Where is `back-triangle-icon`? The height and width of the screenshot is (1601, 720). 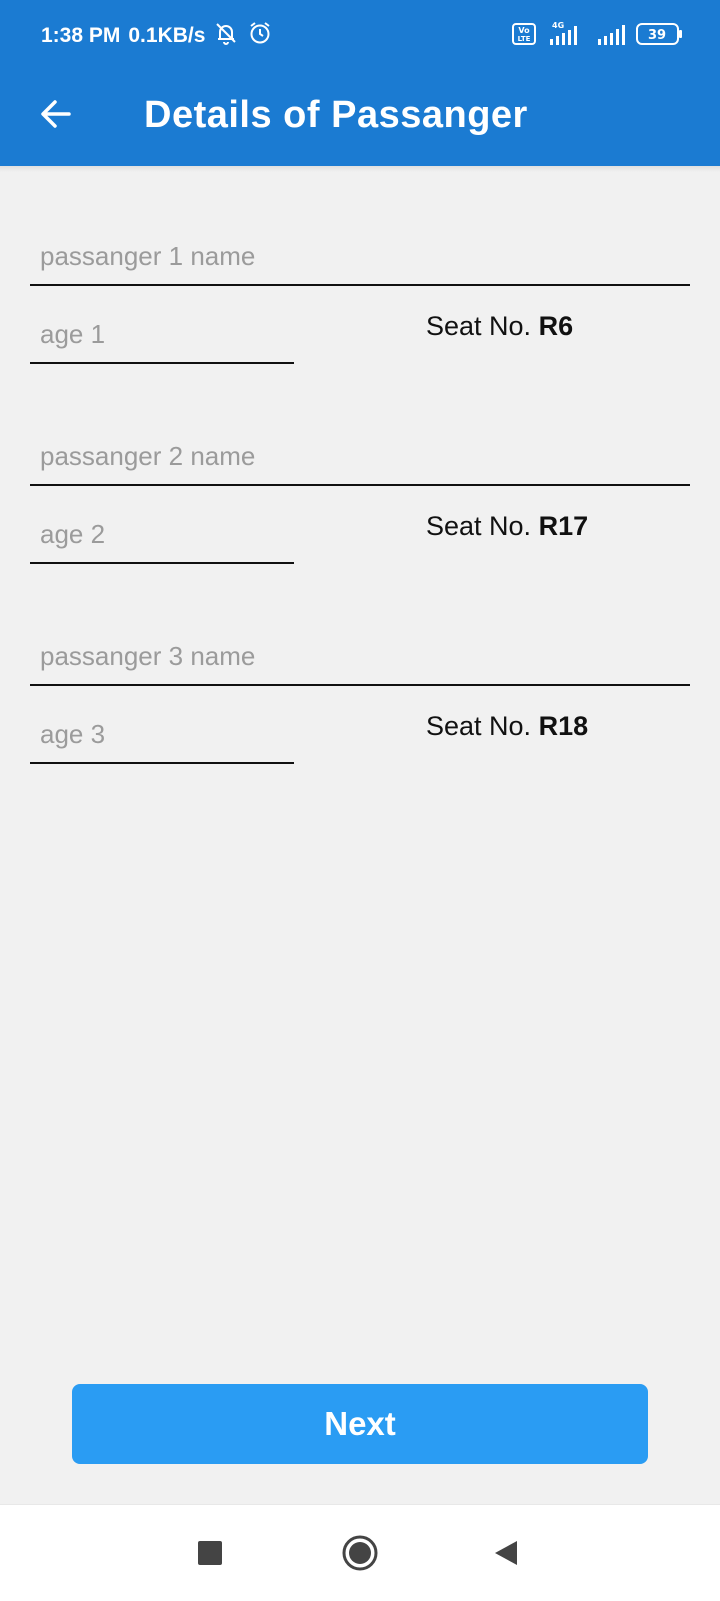 back-triangle-icon is located at coordinates (506, 1553).